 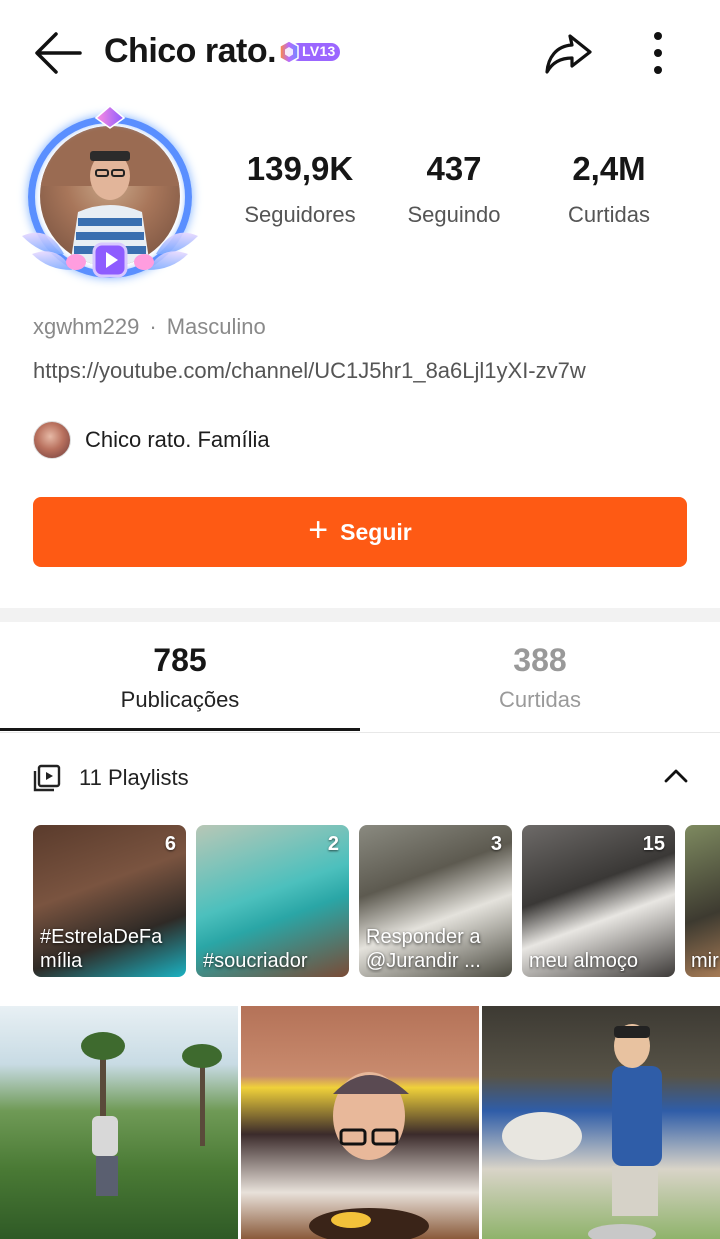 I want to click on tab-label: Publicações, so click(x=180, y=699).